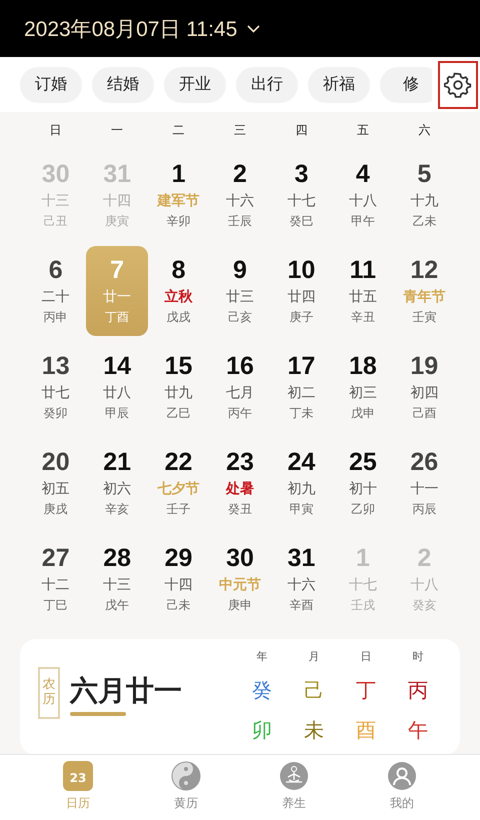 Image resolution: width=480 pixels, height=820 pixels. I want to click on activity-chip: 出行, so click(267, 84).